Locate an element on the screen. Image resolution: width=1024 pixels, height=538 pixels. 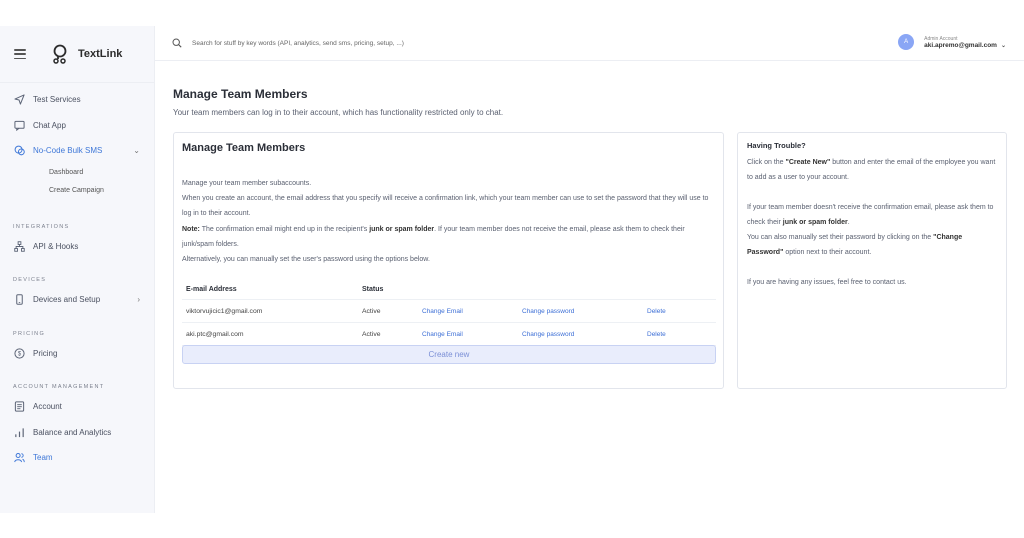
page-title: Manage Team Members is located at coordinates (240, 94).